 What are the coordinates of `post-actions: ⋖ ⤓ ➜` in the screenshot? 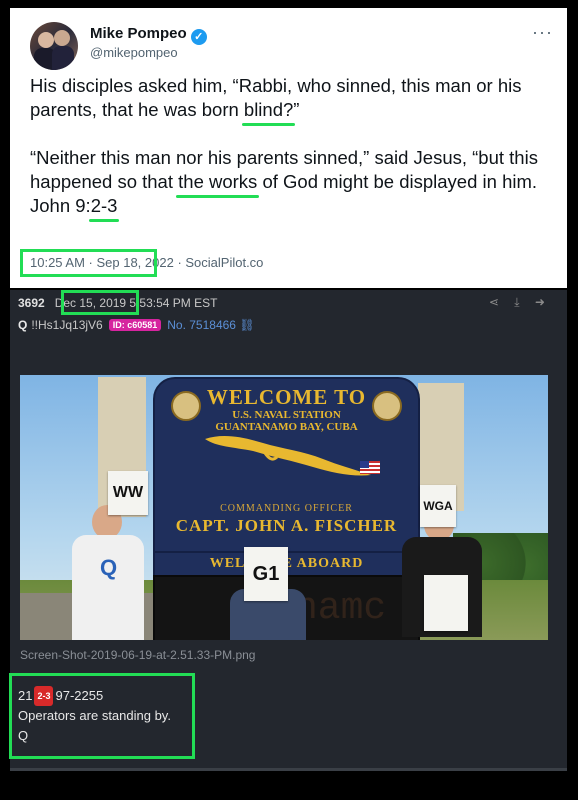 It's located at (520, 302).